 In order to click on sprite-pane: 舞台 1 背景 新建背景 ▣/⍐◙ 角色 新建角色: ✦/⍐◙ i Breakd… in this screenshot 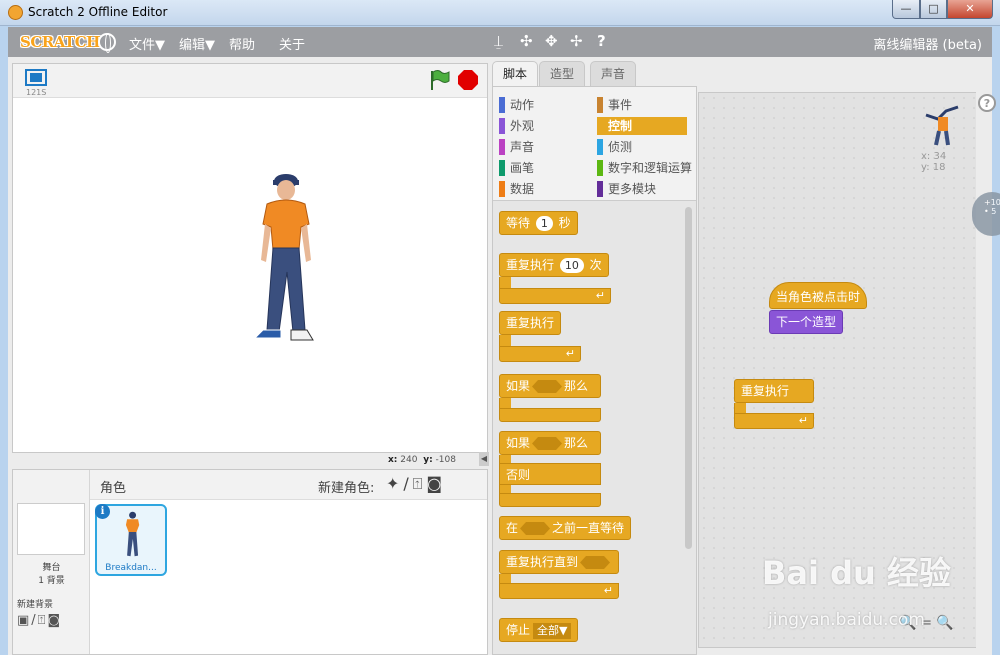, I will do `click(250, 562)`.